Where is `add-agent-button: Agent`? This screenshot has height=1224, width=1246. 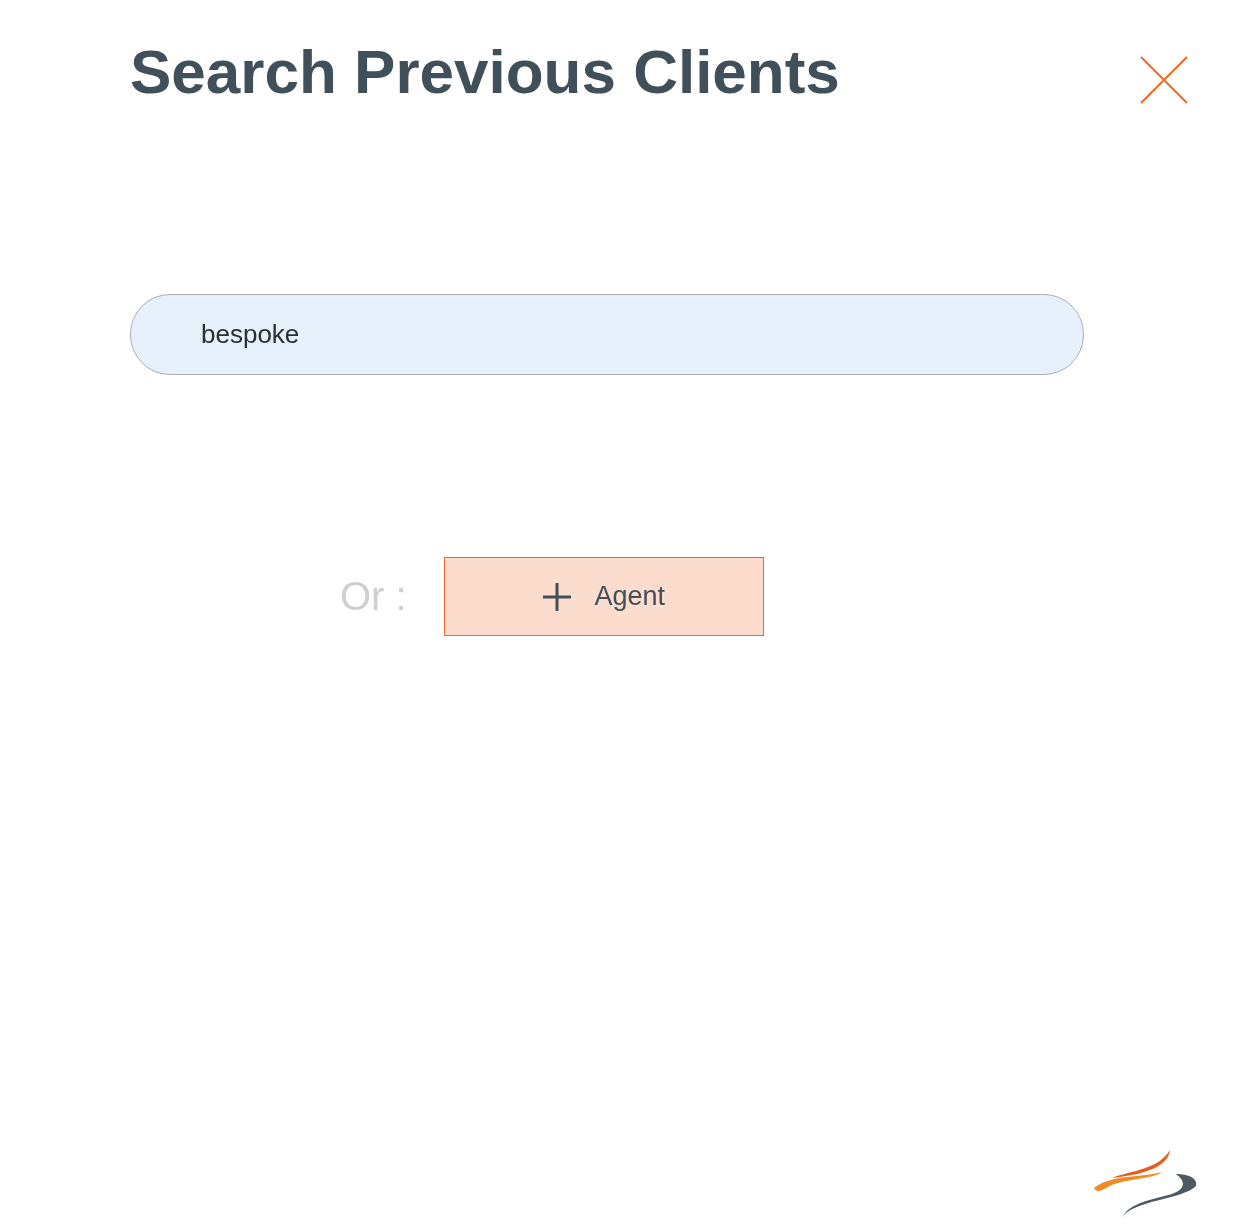 add-agent-button: Agent is located at coordinates (603, 596).